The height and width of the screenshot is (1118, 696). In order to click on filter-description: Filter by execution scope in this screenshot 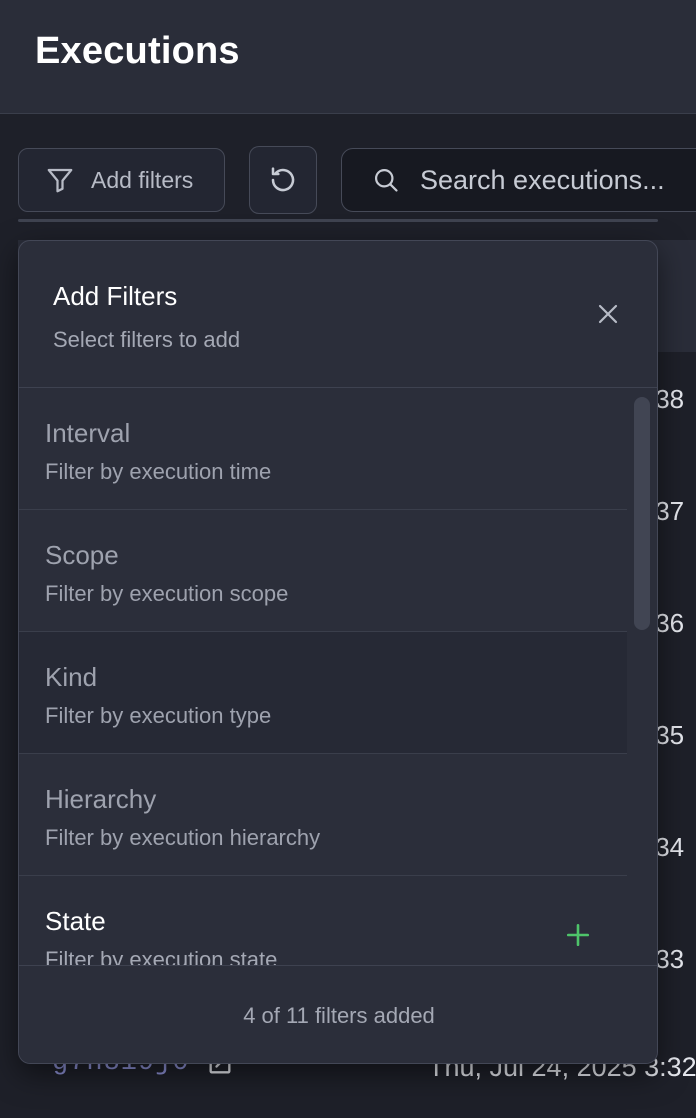, I will do `click(167, 593)`.